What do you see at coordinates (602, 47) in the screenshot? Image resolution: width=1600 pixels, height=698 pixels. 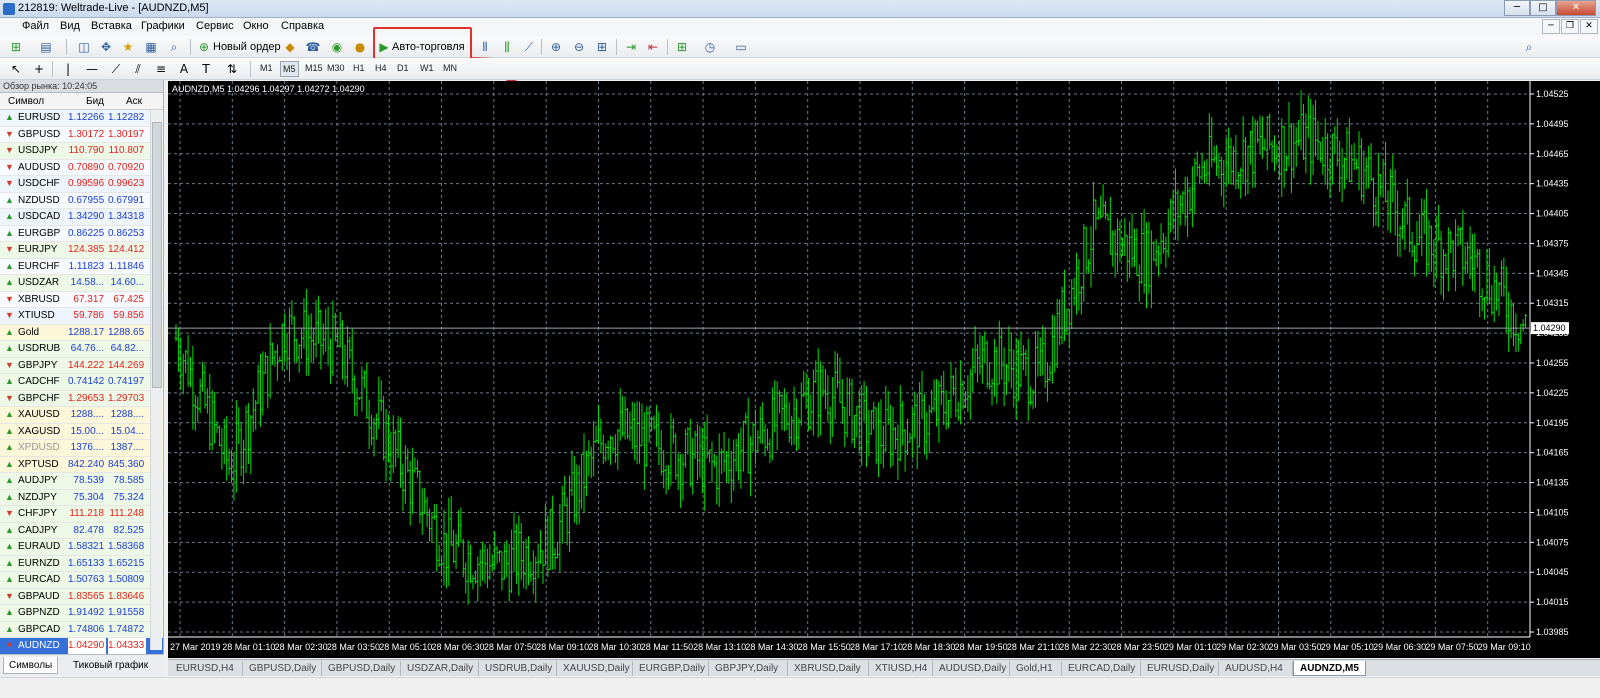 I see `tile-windows-icon: ⊞` at bounding box center [602, 47].